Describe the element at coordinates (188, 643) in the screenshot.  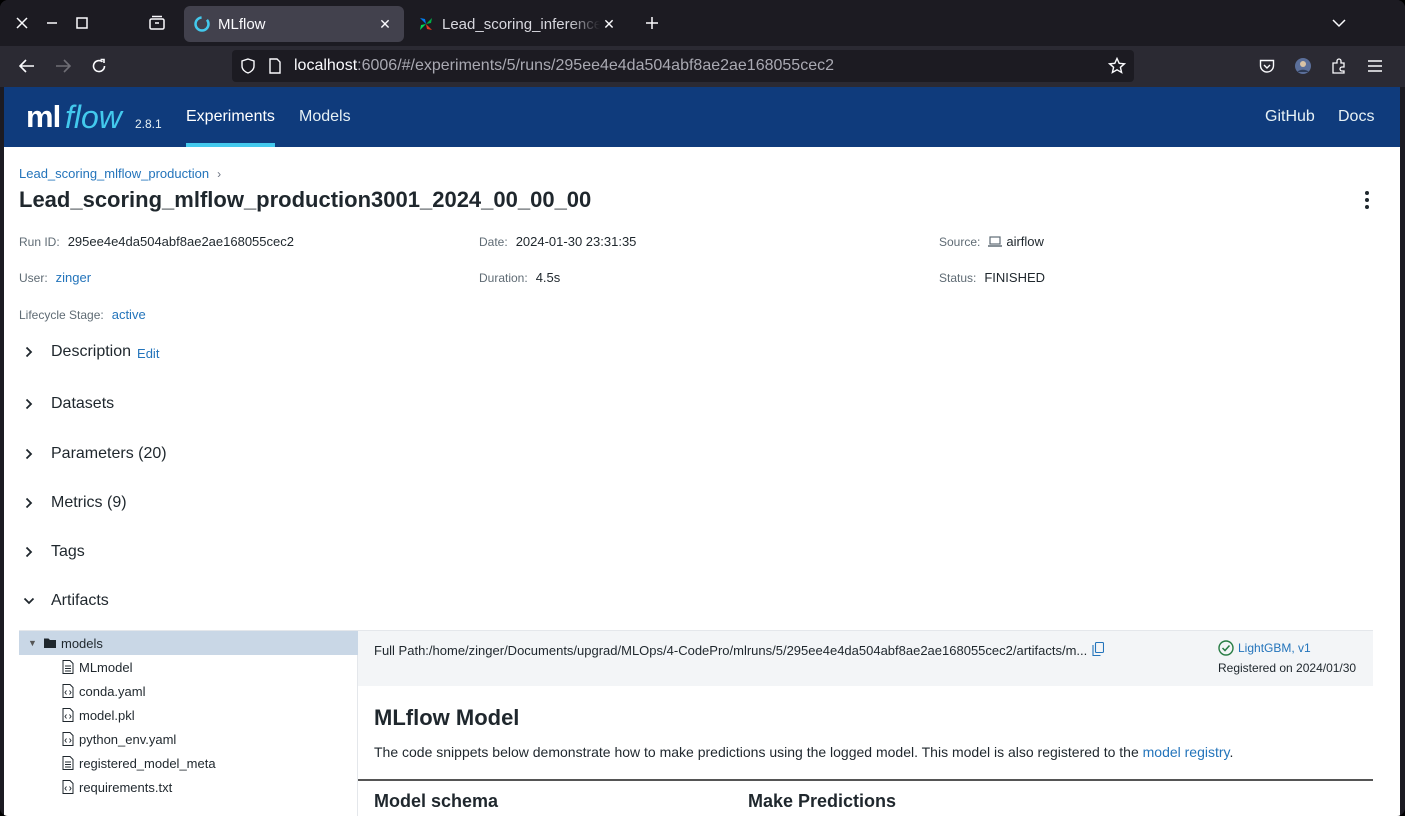
I see `tree-item-models: ▼ models` at that location.